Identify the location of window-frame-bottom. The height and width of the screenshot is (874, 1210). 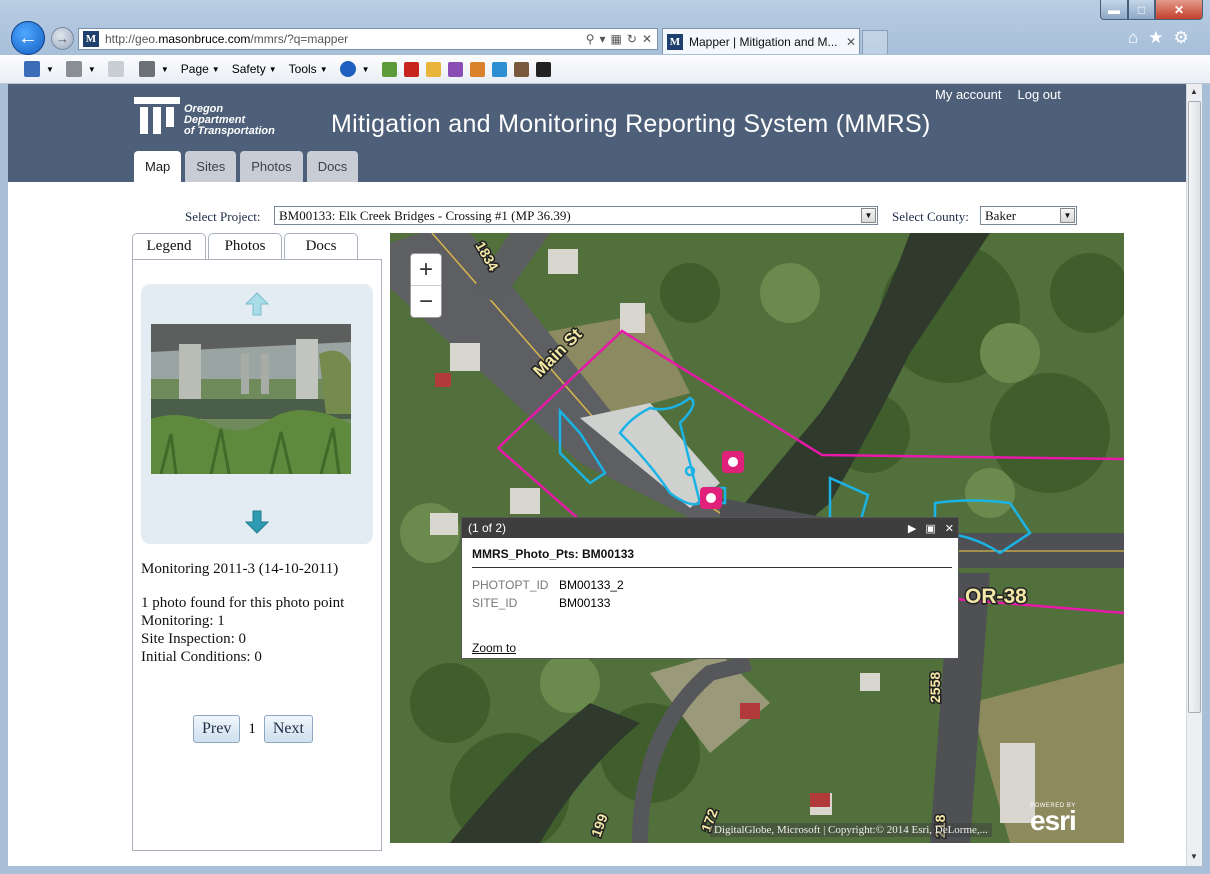
(605, 870).